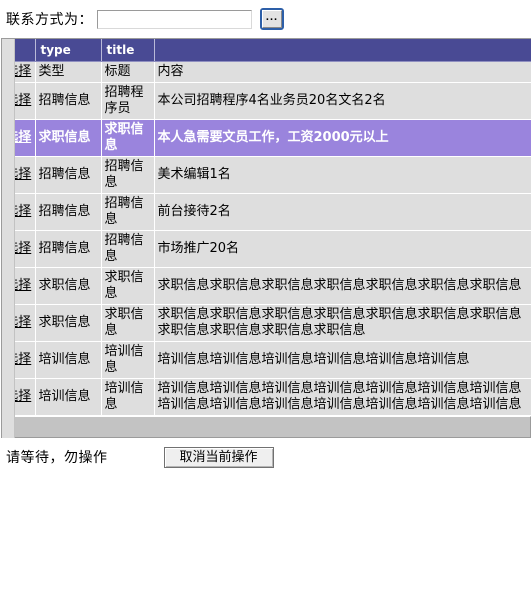 The height and width of the screenshot is (592, 531). I want to click on table-header-row: type title, so click(266, 50).